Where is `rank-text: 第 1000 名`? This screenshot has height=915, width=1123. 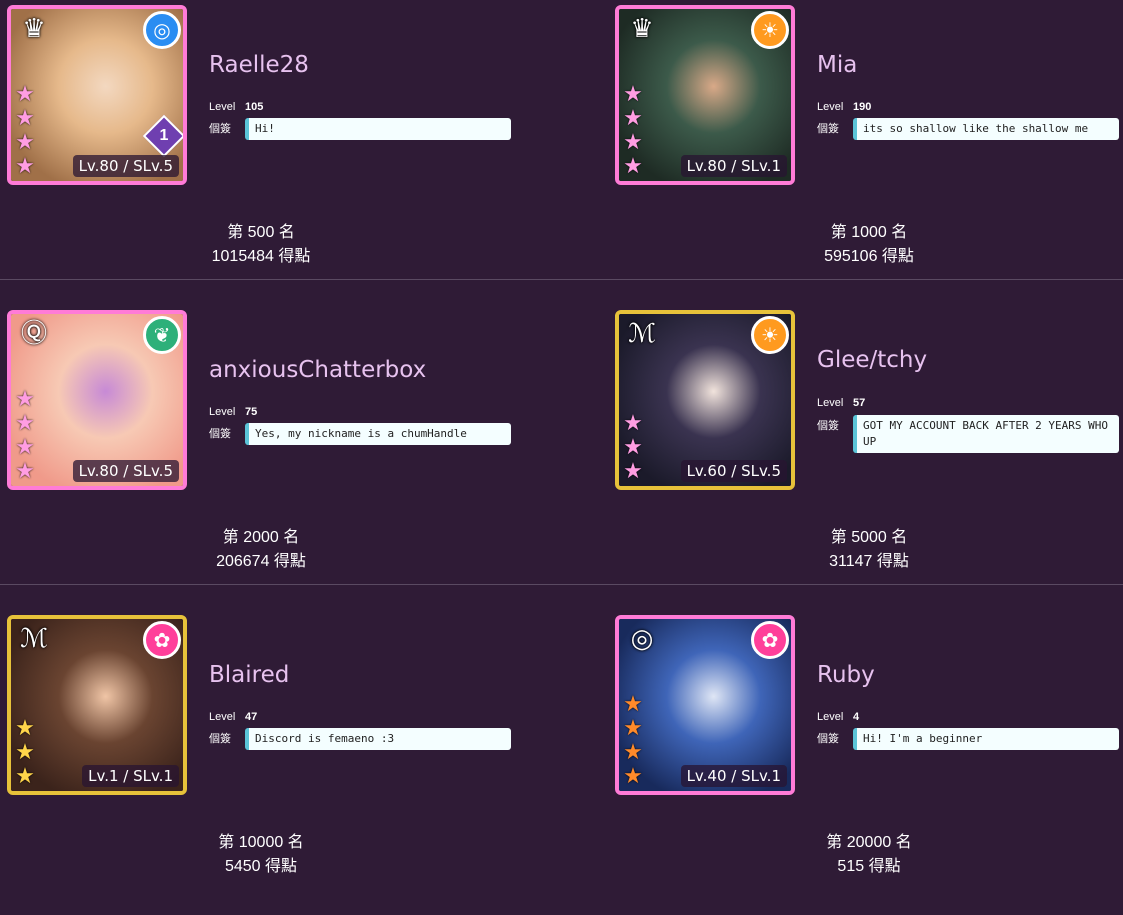 rank-text: 第 1000 名 is located at coordinates (869, 232).